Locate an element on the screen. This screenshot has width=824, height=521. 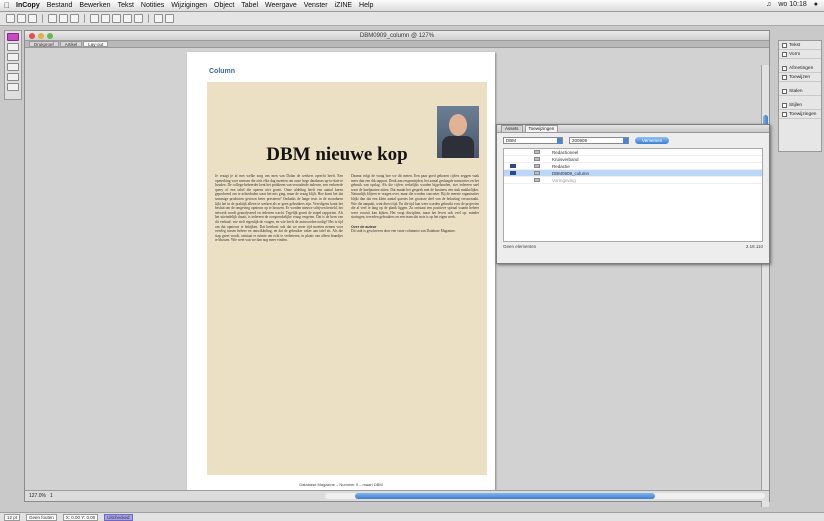
tab-artikel: Artikel is located at coordinates (71, 44).